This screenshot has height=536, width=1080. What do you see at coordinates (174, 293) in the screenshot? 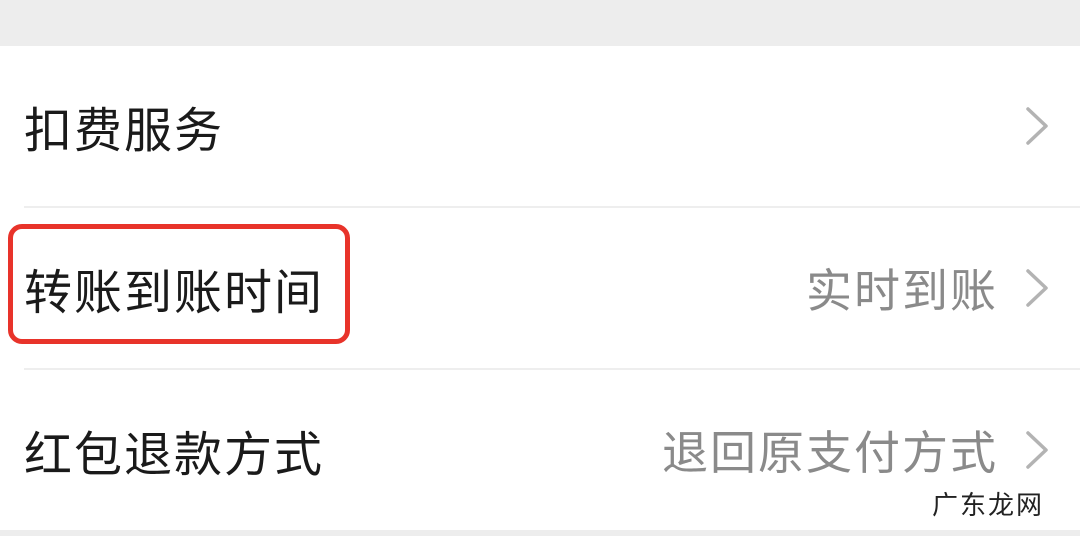
I see `row-label-transfer-arrival-time: 转账到账时间` at bounding box center [174, 293].